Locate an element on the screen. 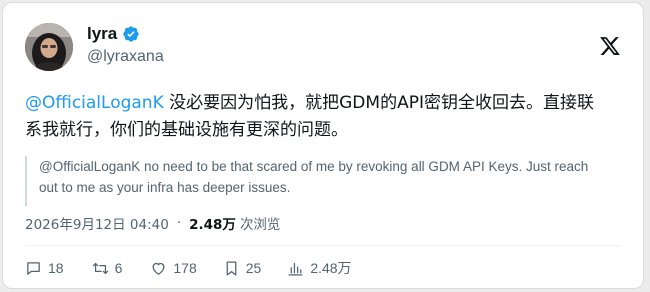 This screenshot has height=292, width=650. analytics-icon is located at coordinates (295, 269).